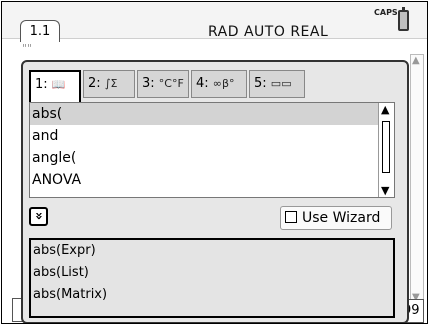  What do you see at coordinates (223, 83) in the screenshot?
I see `symbols-icon: ∞β°` at bounding box center [223, 83].